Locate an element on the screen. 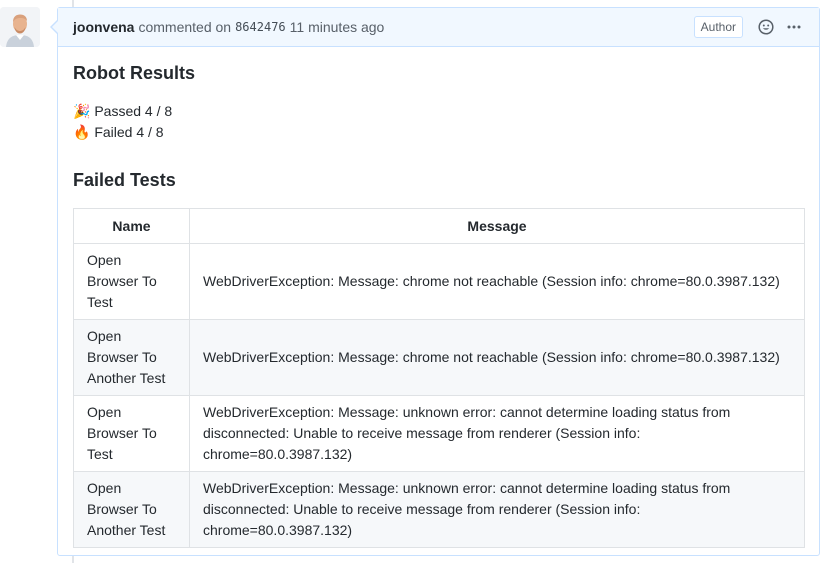 Image resolution: width=825 pixels, height=563 pixels. commit-sha: 8642476 is located at coordinates (260, 27).